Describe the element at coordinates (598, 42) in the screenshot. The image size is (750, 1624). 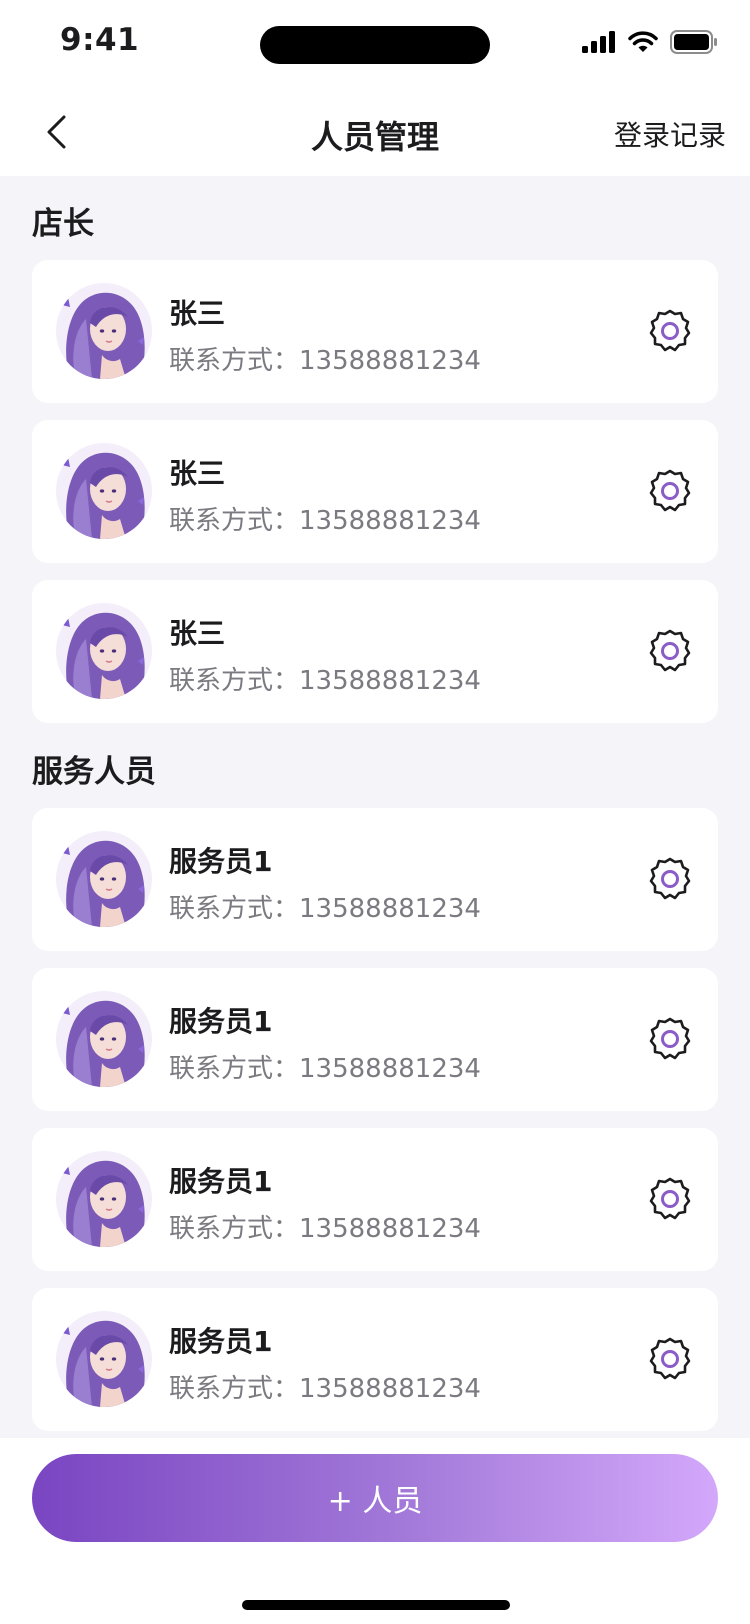
I see `signal-icon` at that location.